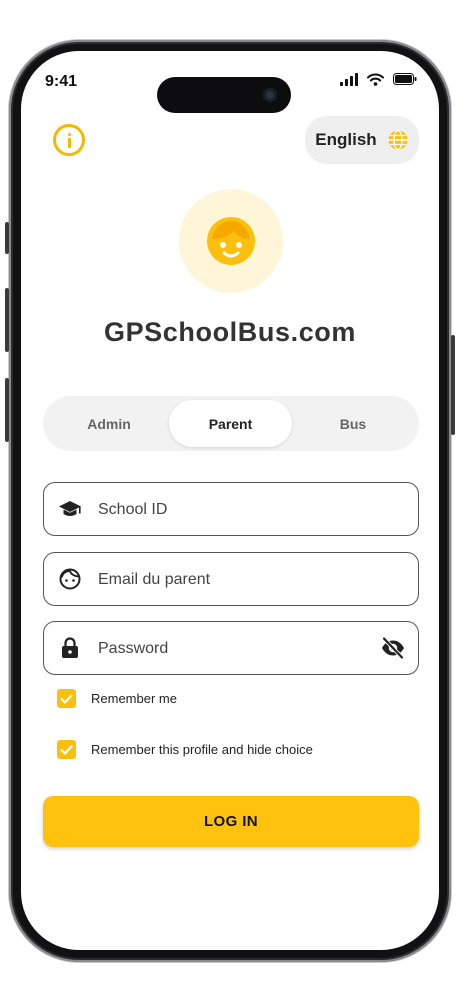  Describe the element at coordinates (109, 423) in the screenshot. I see `tab-admin: Admin` at that location.